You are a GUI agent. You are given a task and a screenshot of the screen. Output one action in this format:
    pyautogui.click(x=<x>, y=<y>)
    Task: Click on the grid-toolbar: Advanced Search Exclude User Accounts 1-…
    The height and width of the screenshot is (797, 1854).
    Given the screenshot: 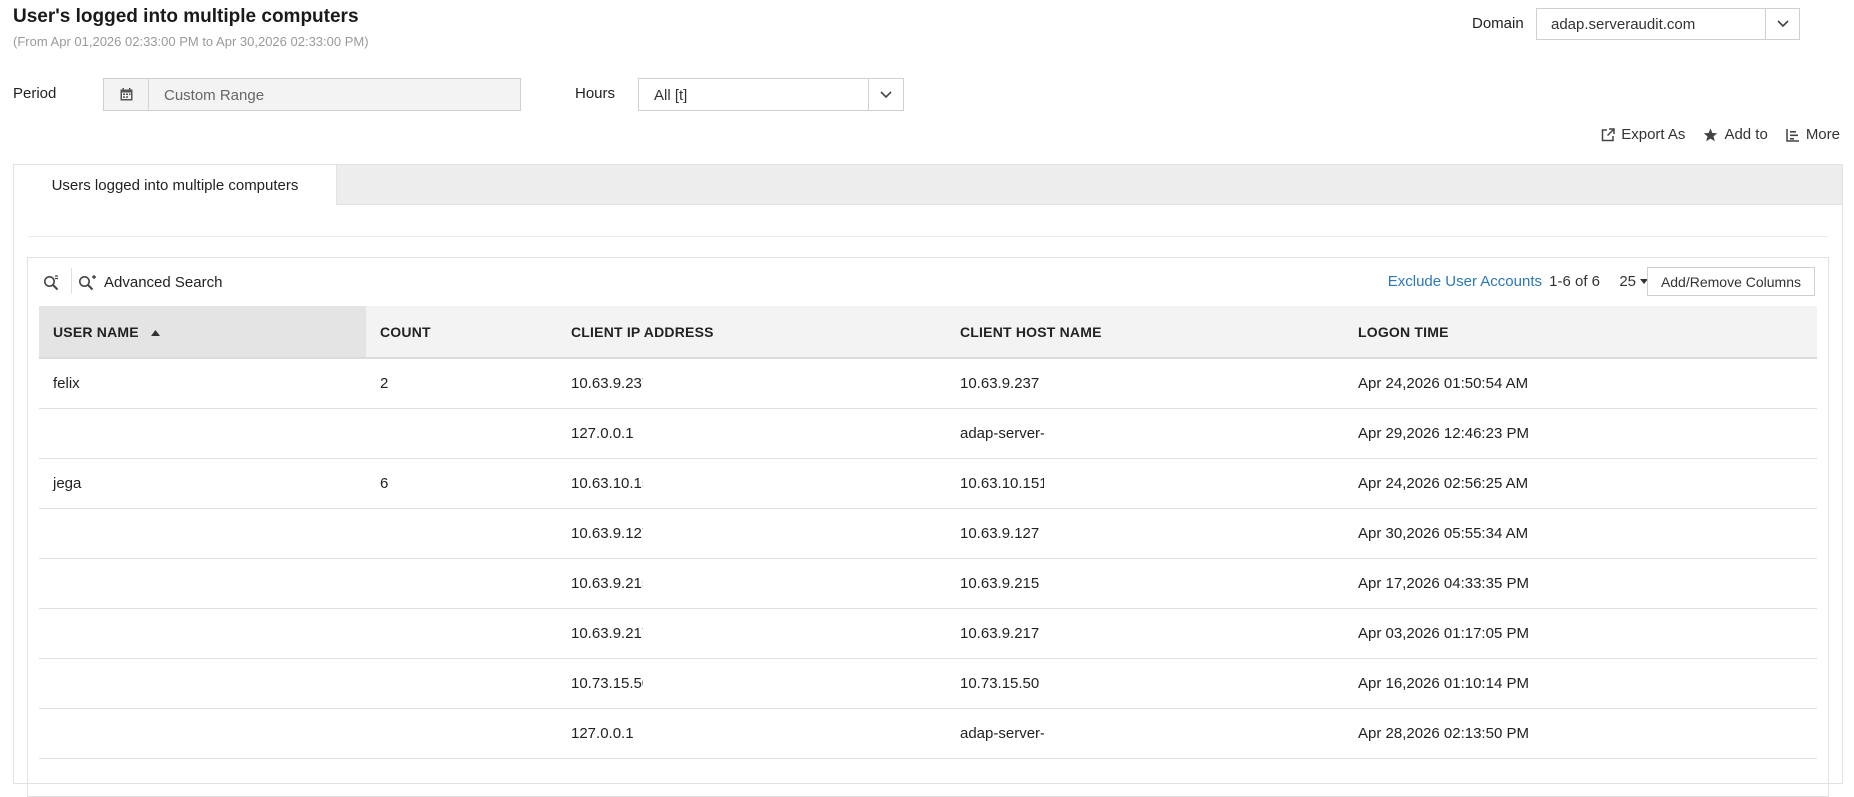 What is the action you would take?
    pyautogui.click(x=928, y=281)
    